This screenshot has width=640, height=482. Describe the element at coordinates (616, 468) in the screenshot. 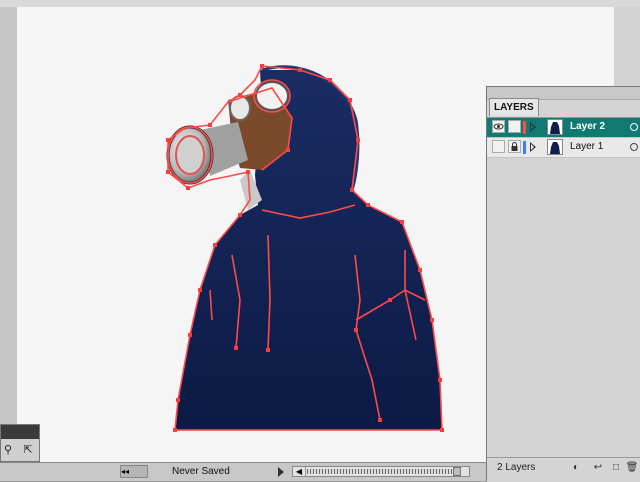

I see `new-layer-icon: □` at that location.